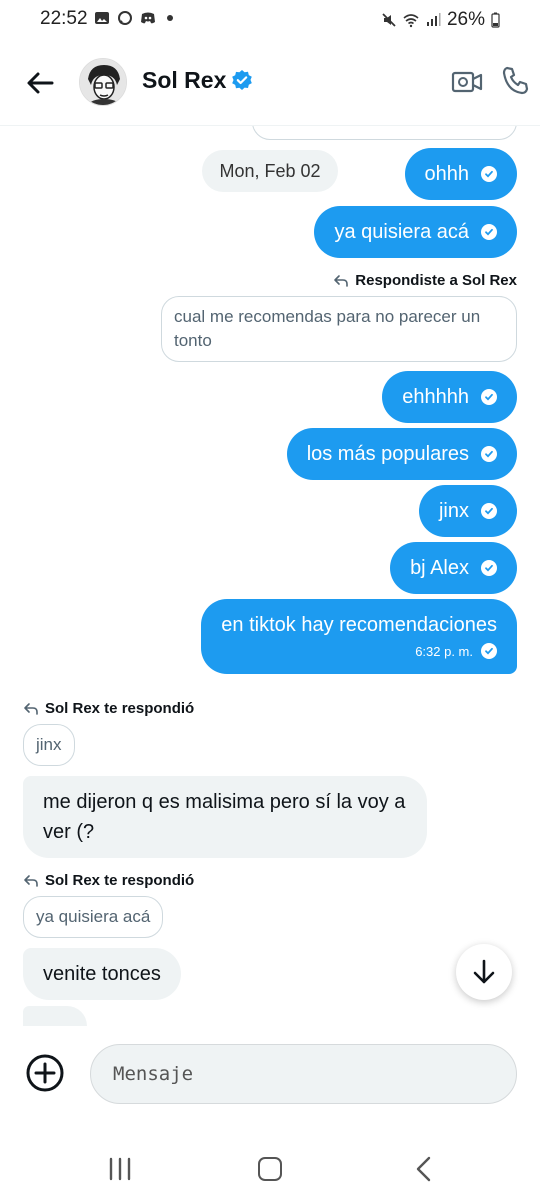  Describe the element at coordinates (423, 1169) in the screenshot. I see `nav-back-icon` at that location.